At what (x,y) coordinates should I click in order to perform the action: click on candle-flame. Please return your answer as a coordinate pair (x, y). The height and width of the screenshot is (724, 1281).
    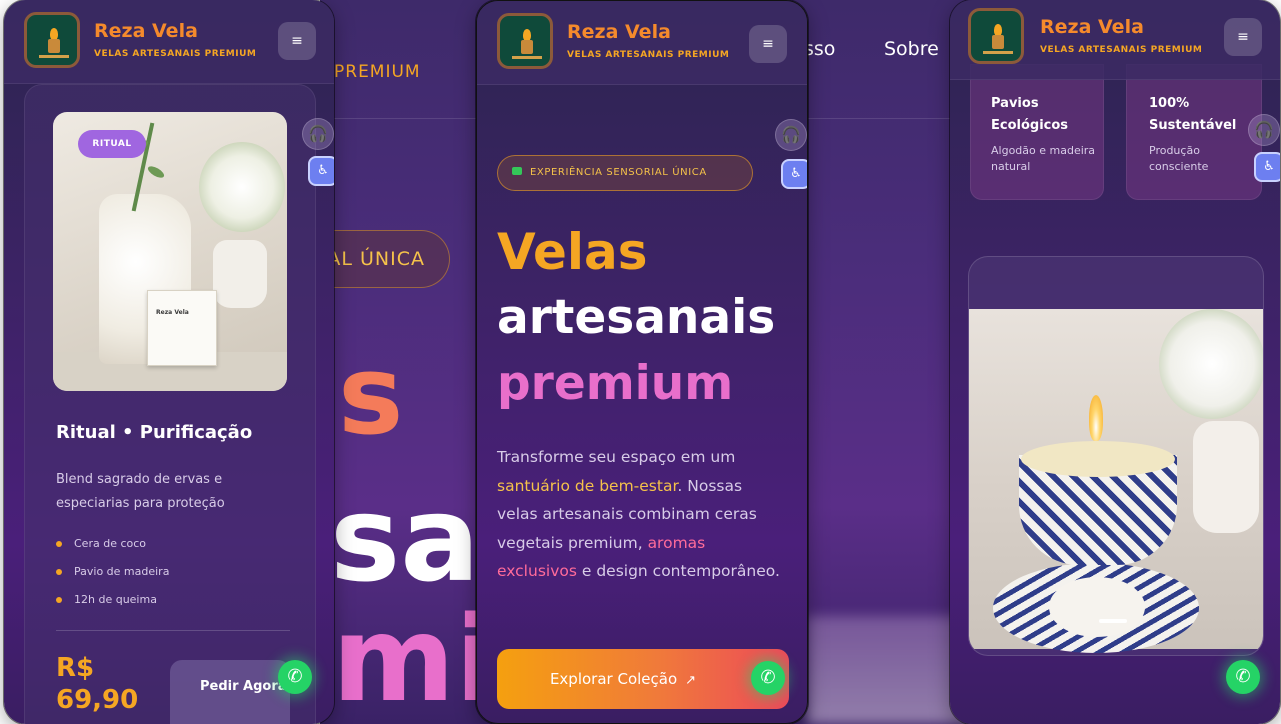
    Looking at the image, I should click on (1096, 418).